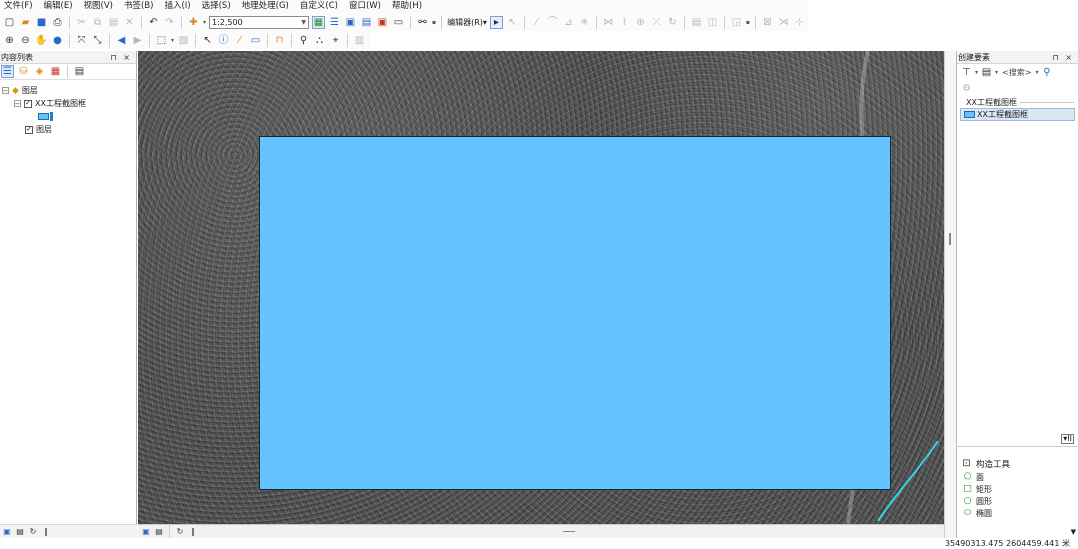  I want to click on list-by-visibility-icon: ◈, so click(39, 71).